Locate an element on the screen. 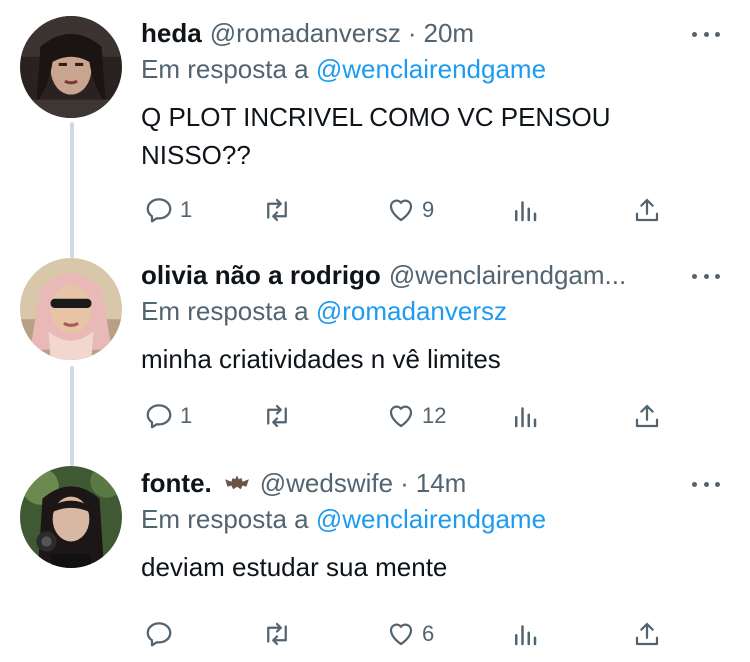 Image resolution: width=750 pixels, height=662 pixels. like-count: 9 is located at coordinates (428, 209).